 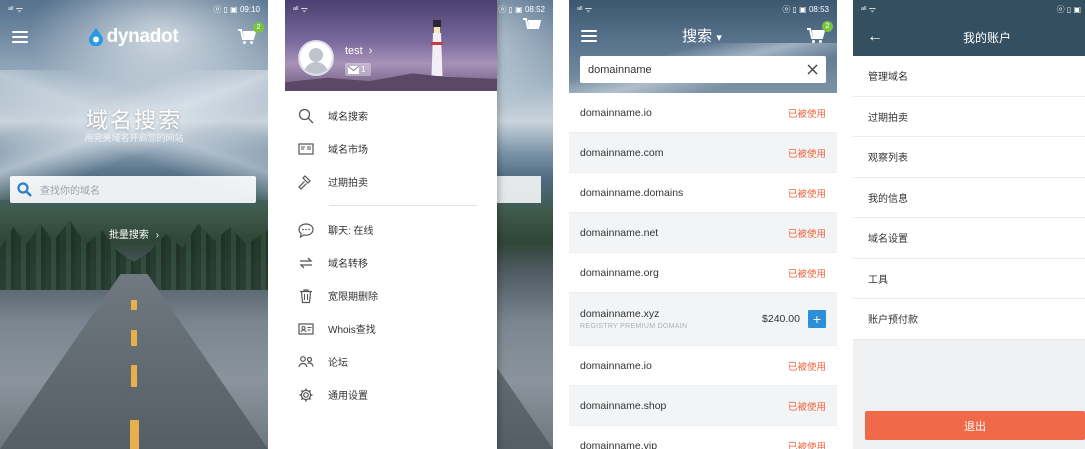 I want to click on menu-item-label: 论坛, so click(x=338, y=363).